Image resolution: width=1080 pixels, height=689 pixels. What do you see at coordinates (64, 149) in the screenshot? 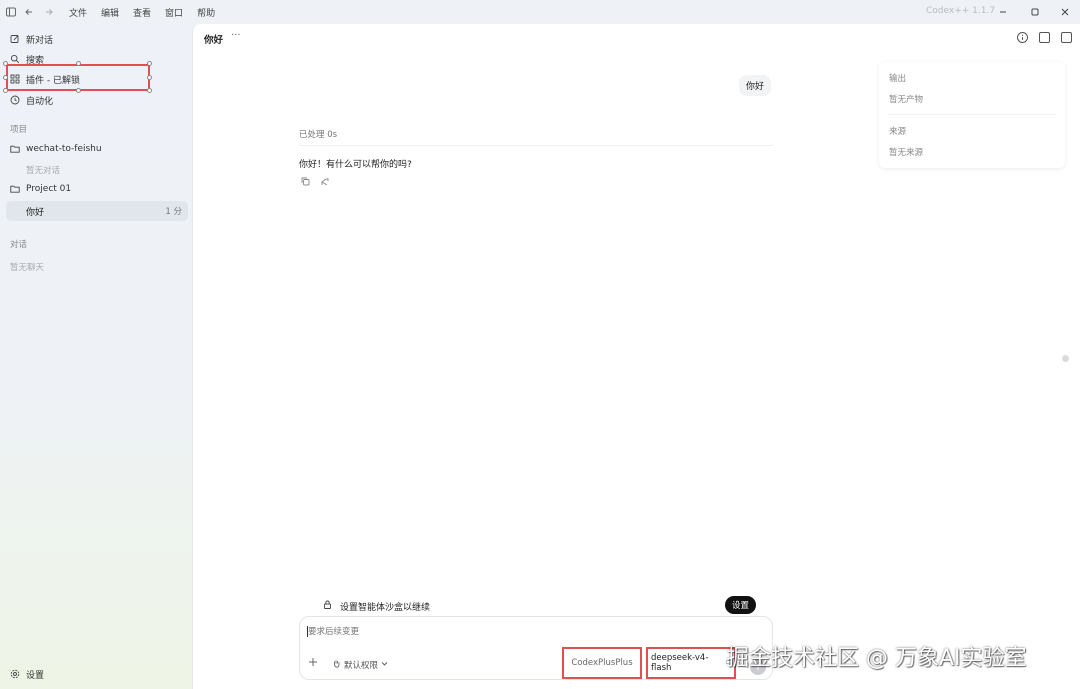
I see `project-name: wechat-to-feishu` at bounding box center [64, 149].